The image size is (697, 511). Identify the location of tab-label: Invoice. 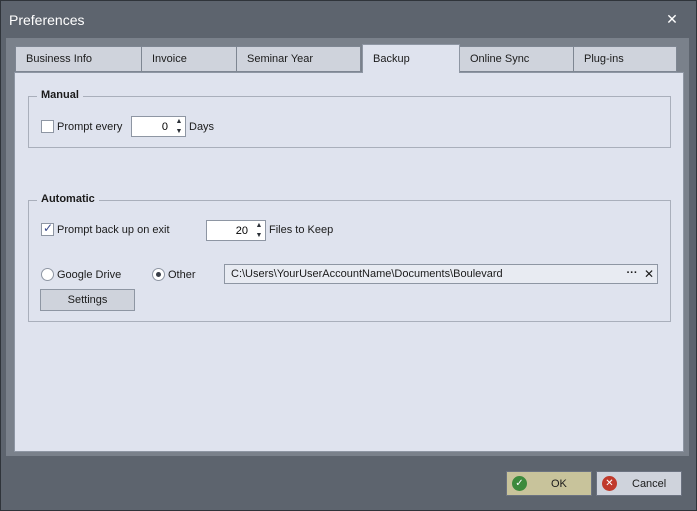
(169, 59).